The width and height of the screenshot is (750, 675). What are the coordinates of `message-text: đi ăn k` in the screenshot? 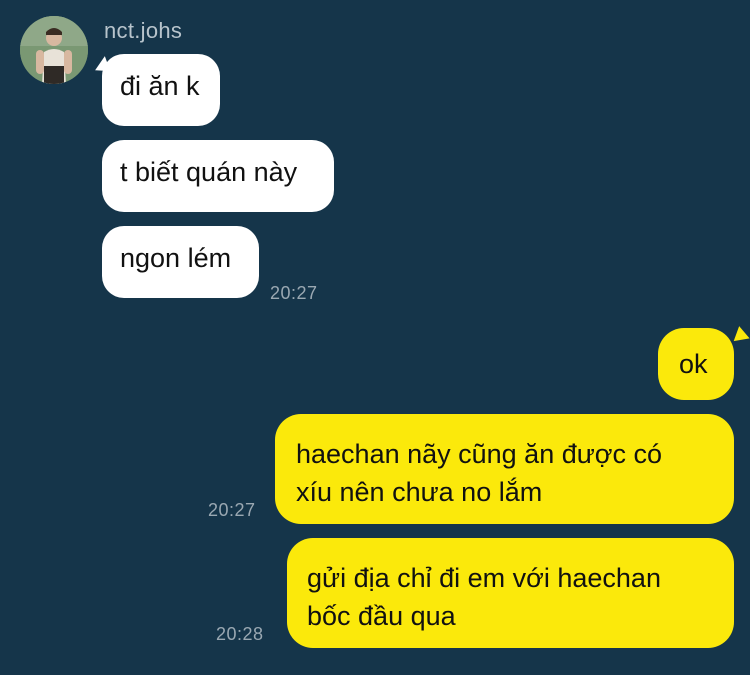 It's located at (160, 86).